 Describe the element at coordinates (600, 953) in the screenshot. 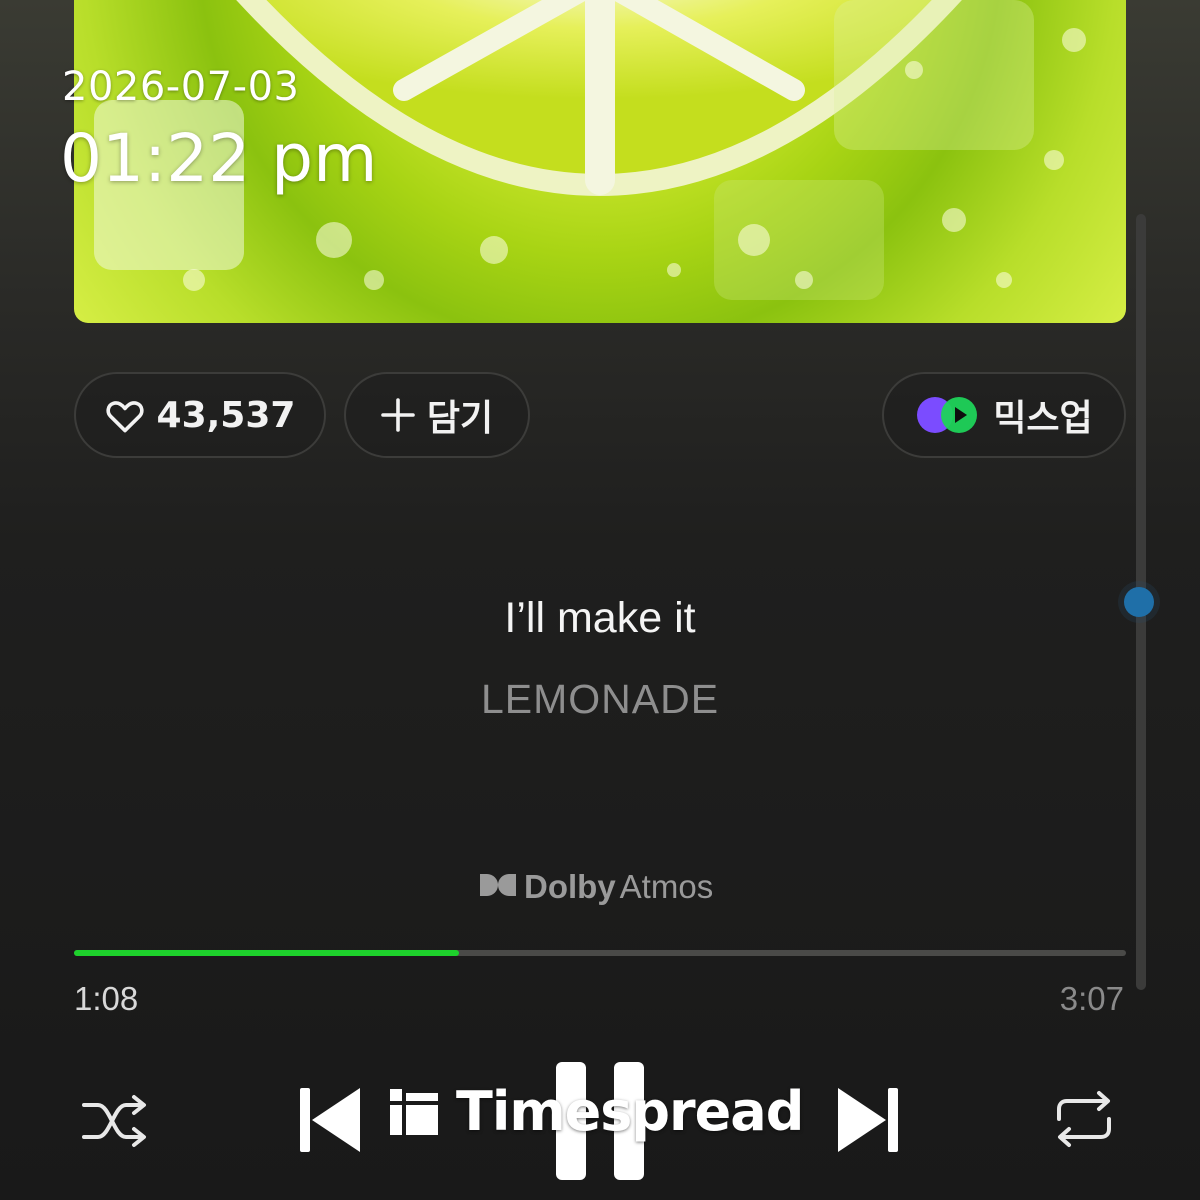

I see `progress-bar` at that location.